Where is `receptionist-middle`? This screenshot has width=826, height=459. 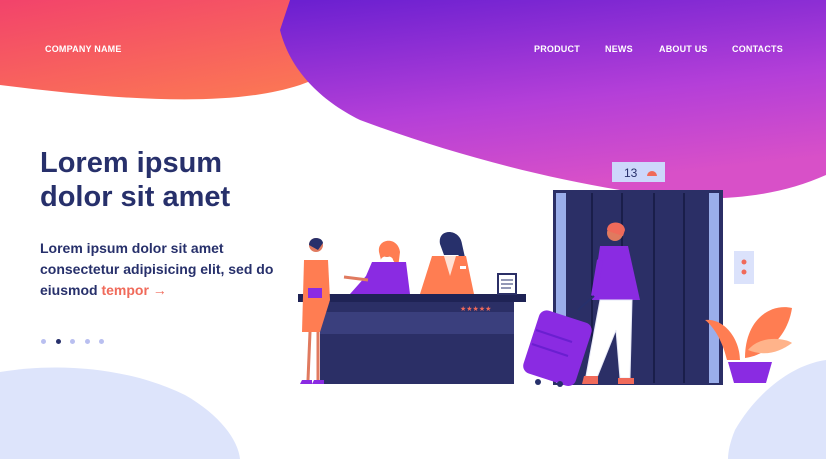
receptionist-middle is located at coordinates (376, 267).